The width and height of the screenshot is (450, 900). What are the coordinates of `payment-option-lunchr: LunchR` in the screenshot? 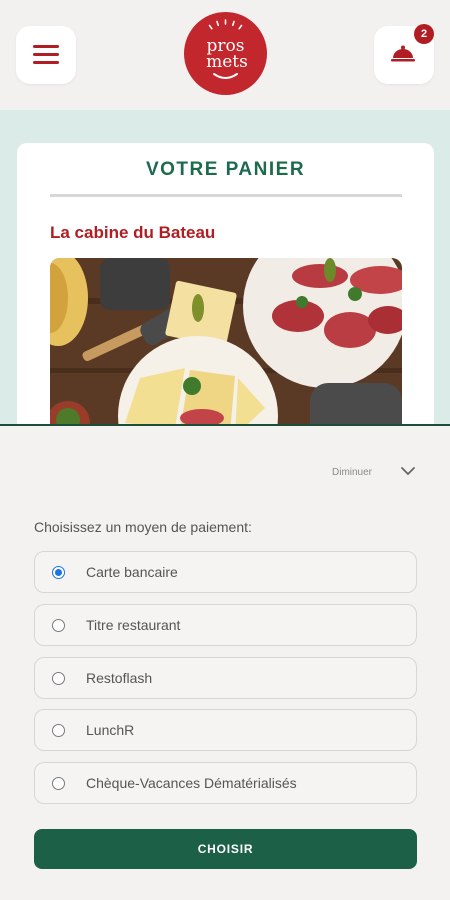 It's located at (225, 730).